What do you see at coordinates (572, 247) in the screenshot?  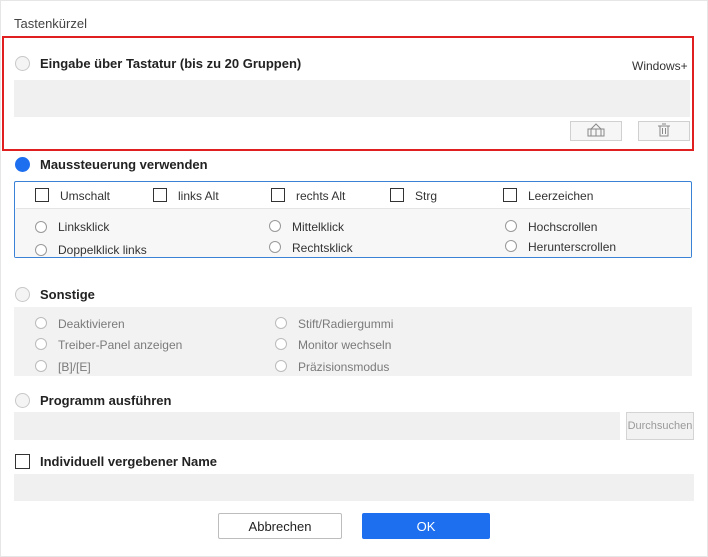 I see `action-scroll-down-label: Herunterscrollen` at bounding box center [572, 247].